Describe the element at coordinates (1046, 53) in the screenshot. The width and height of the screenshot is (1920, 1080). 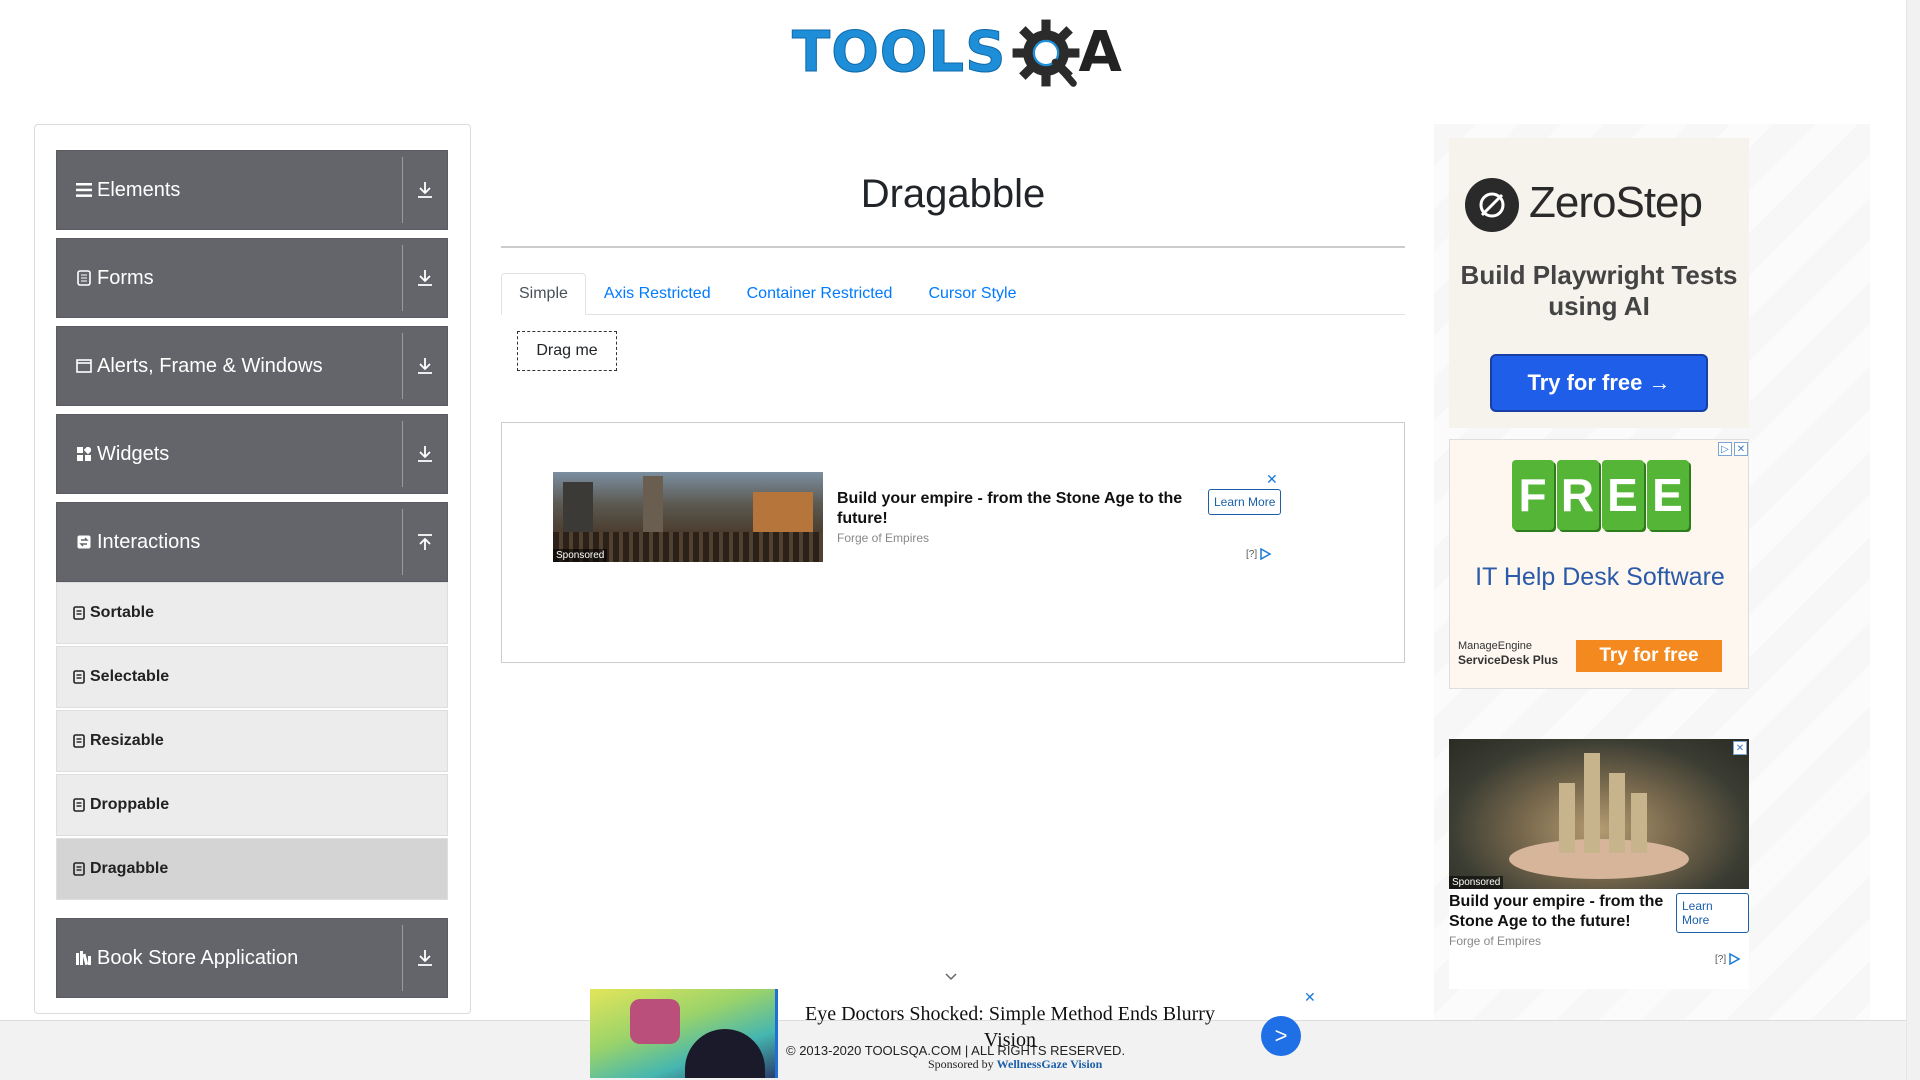
I see `gear-icon` at that location.